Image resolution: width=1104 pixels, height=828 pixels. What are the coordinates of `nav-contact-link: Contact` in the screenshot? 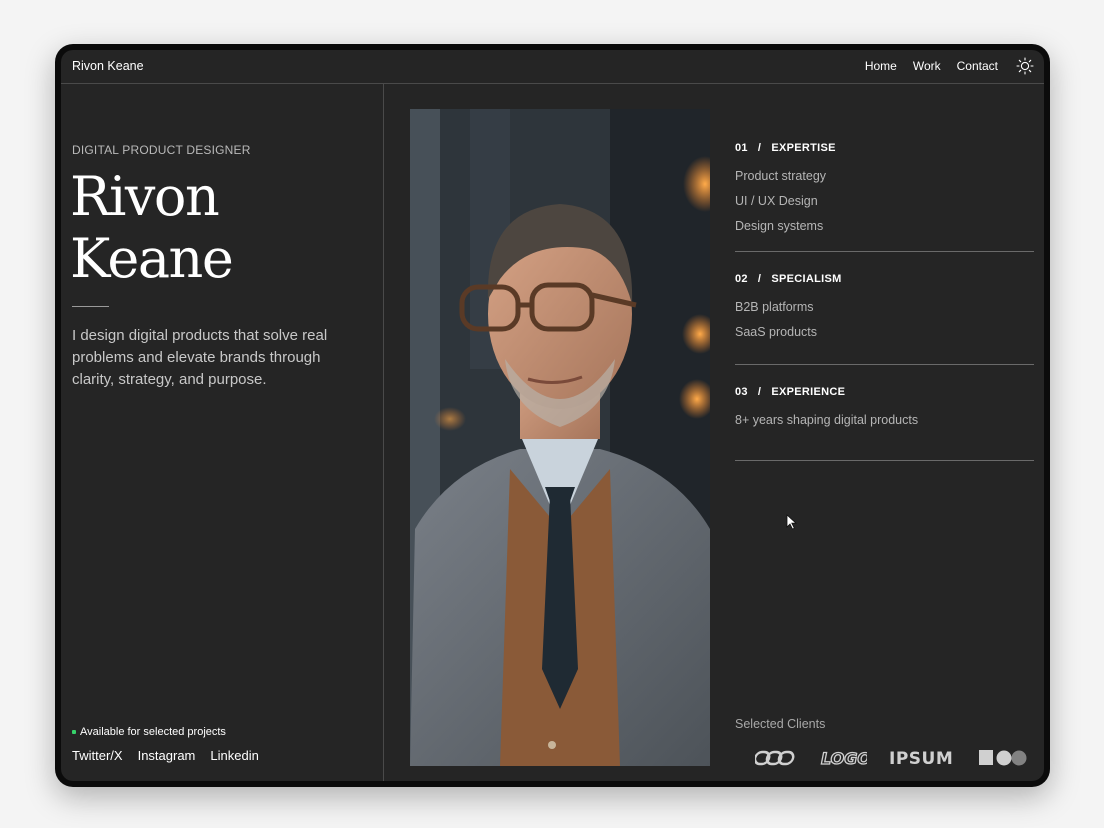 It's located at (977, 66).